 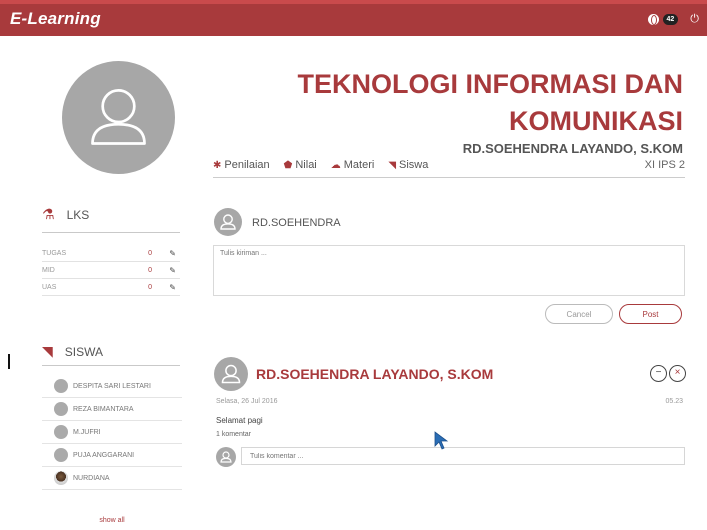 What do you see at coordinates (650, 314) in the screenshot?
I see `post-button: Post` at bounding box center [650, 314].